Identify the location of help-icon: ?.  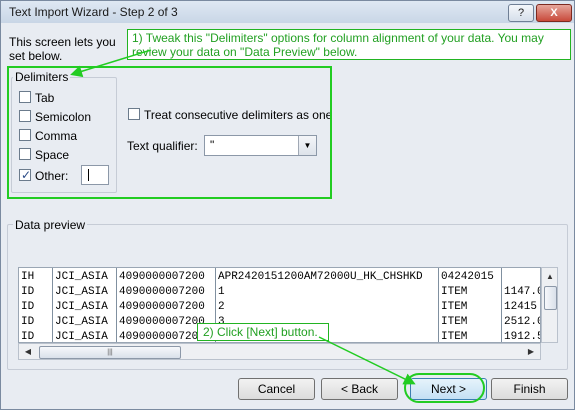
(521, 13).